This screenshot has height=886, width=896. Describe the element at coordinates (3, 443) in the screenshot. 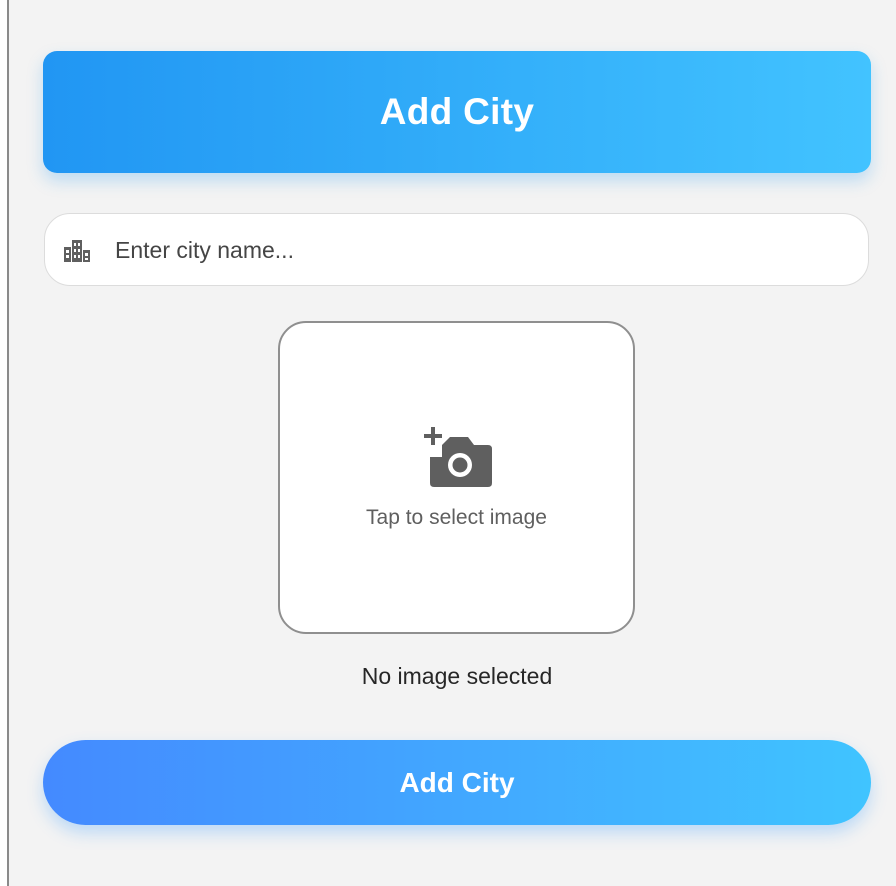

I see `window-edge` at that location.